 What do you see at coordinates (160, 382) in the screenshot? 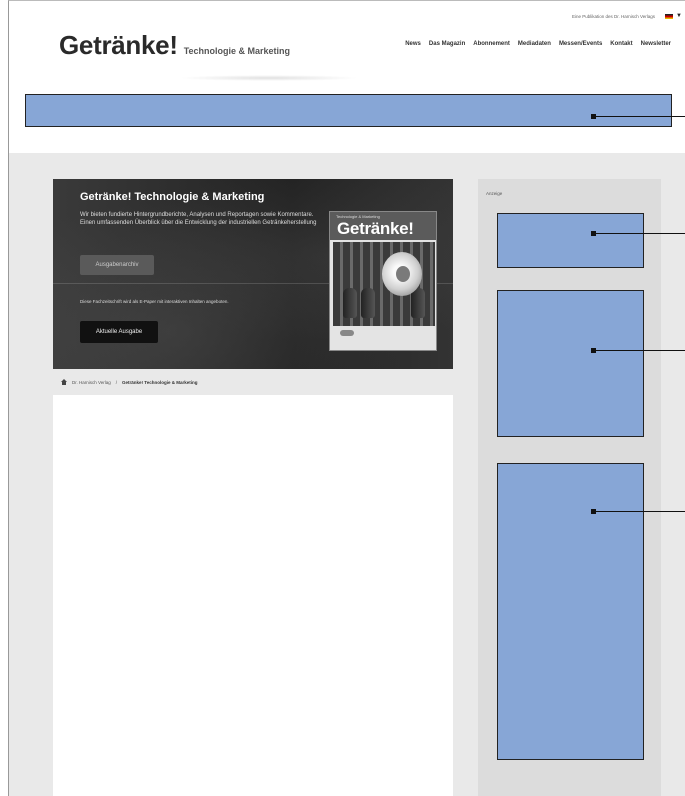
I see `breadcrumb-current: Getränke! Technologie & Marketing` at bounding box center [160, 382].